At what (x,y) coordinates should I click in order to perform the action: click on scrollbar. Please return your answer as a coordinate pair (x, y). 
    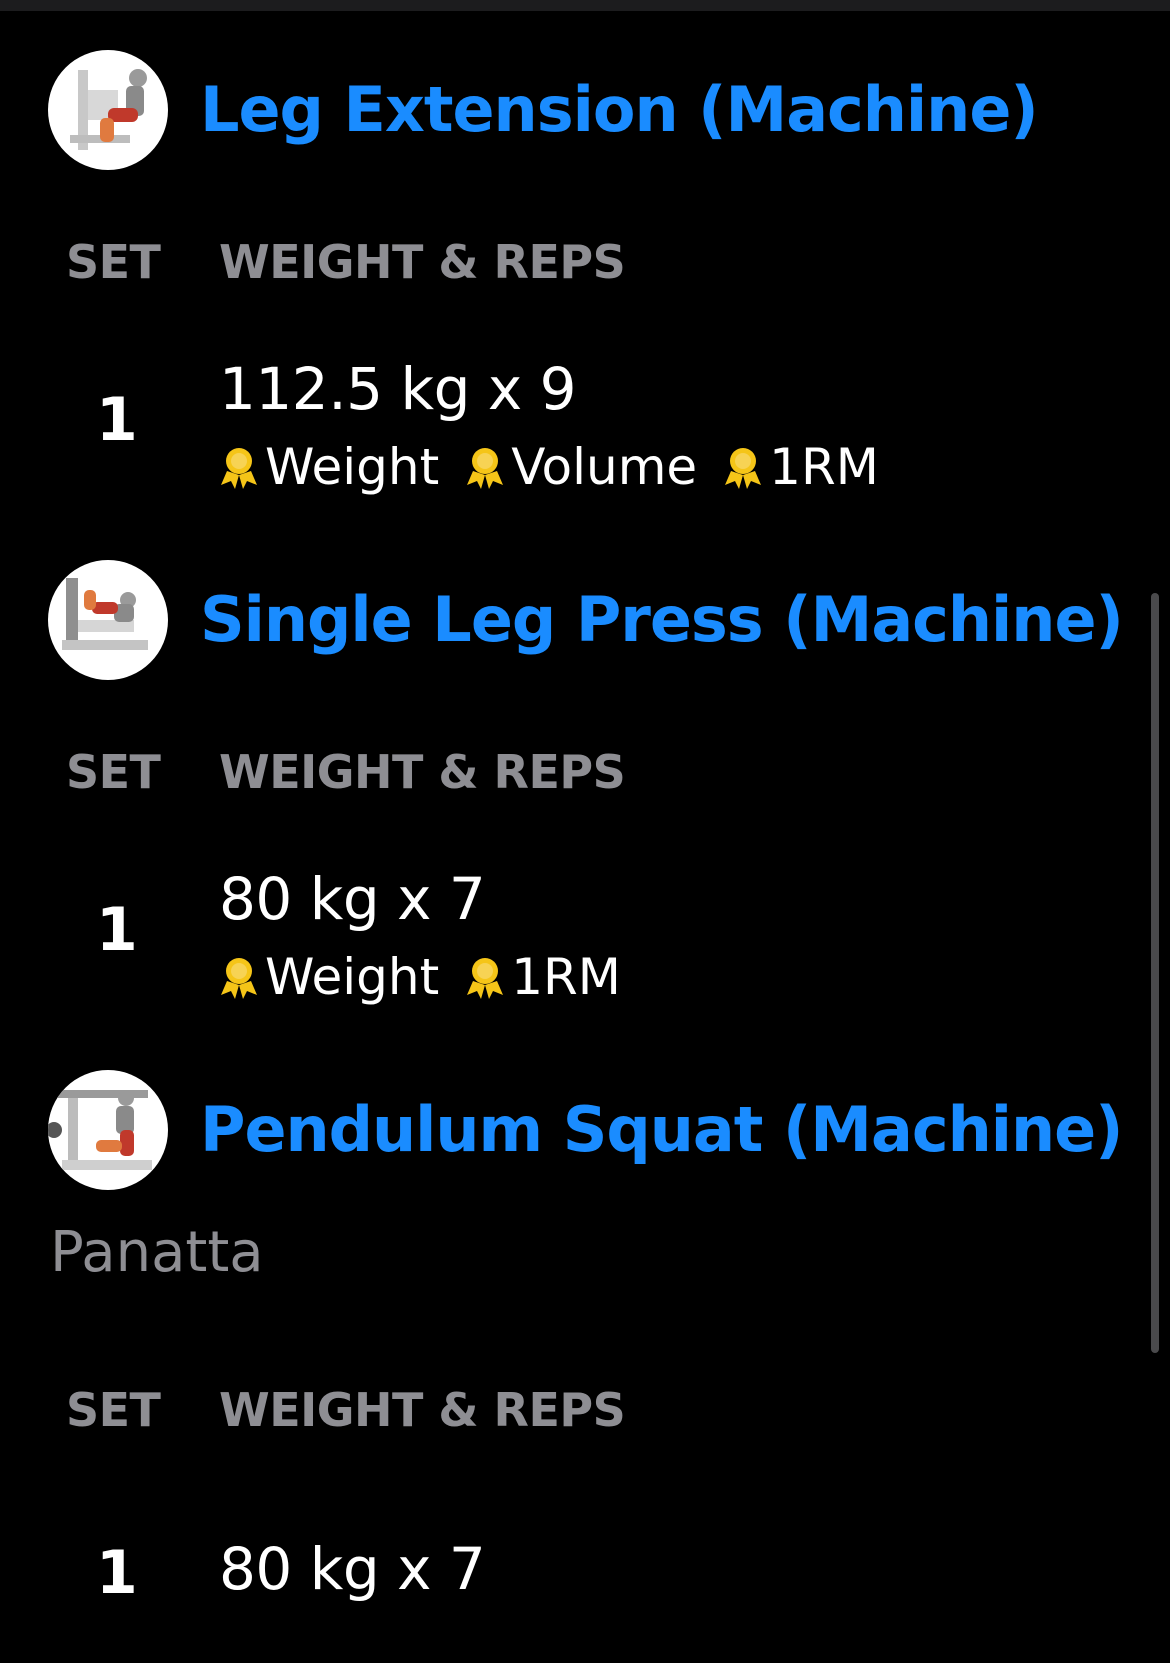
    Looking at the image, I should click on (1155, 973).